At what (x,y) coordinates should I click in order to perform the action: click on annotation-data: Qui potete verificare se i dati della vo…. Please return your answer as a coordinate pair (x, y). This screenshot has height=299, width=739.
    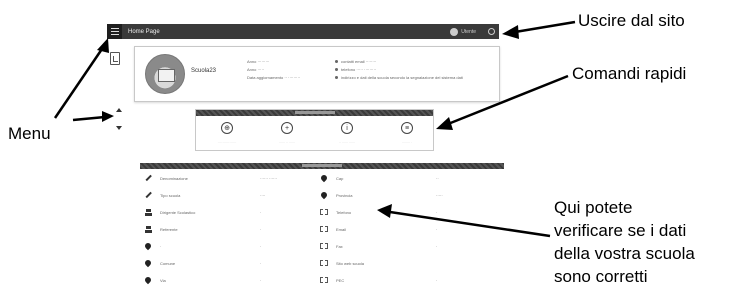
    Looking at the image, I should click on (624, 242).